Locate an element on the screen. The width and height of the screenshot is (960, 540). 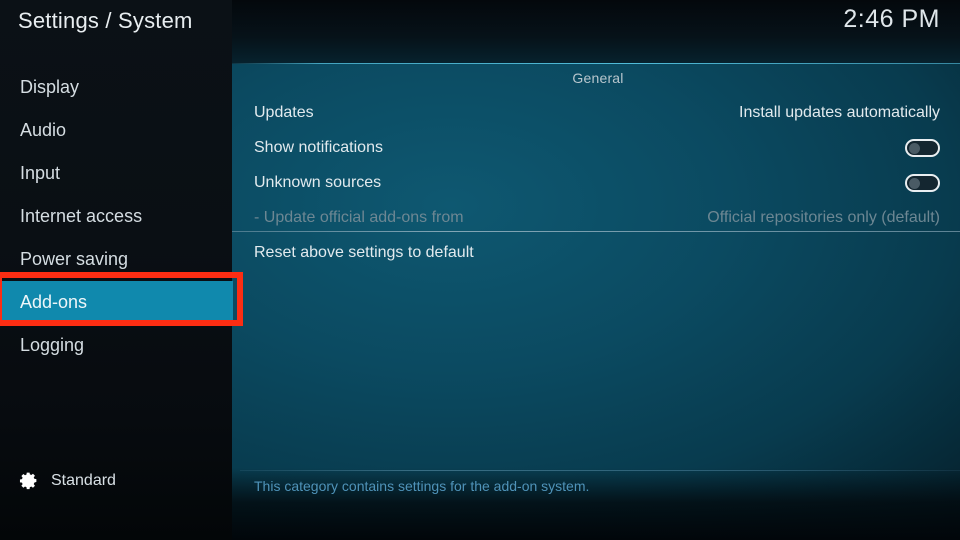
sidebar-item-label: Internet access is located at coordinates (81, 216).